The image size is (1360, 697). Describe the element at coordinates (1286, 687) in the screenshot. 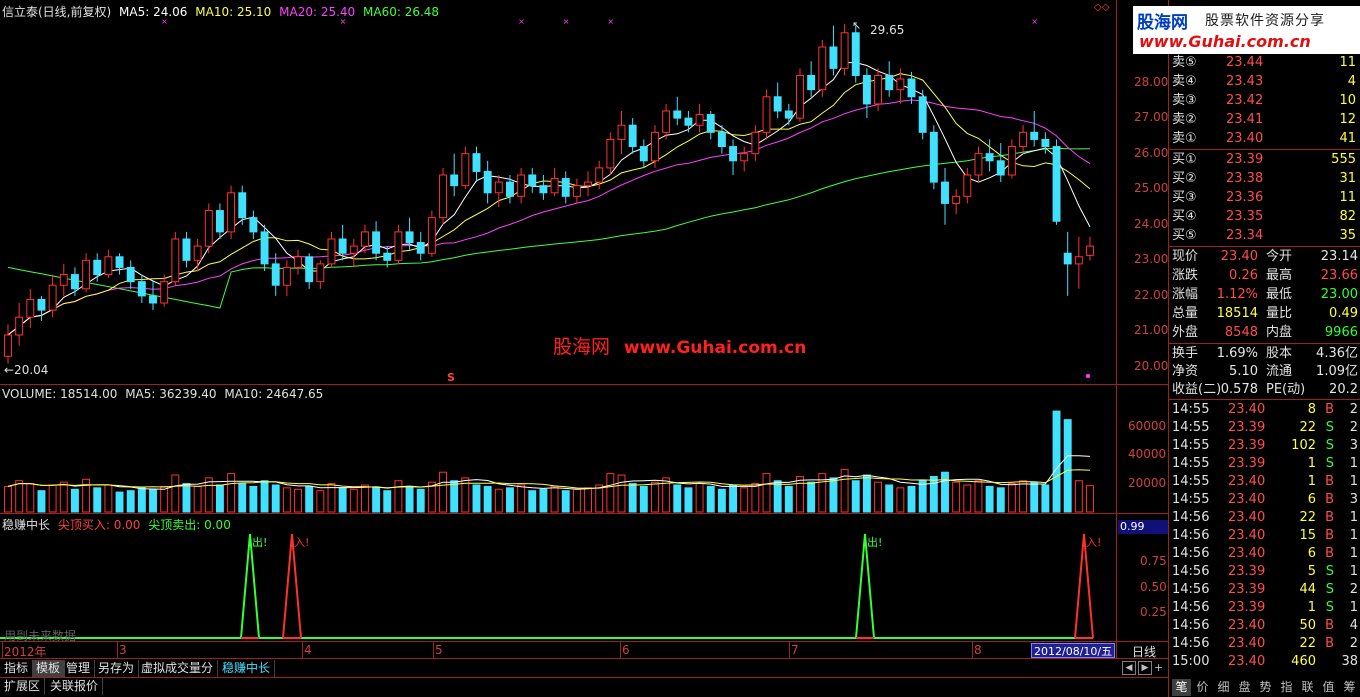

I see `right-panel-tab: 指` at that location.